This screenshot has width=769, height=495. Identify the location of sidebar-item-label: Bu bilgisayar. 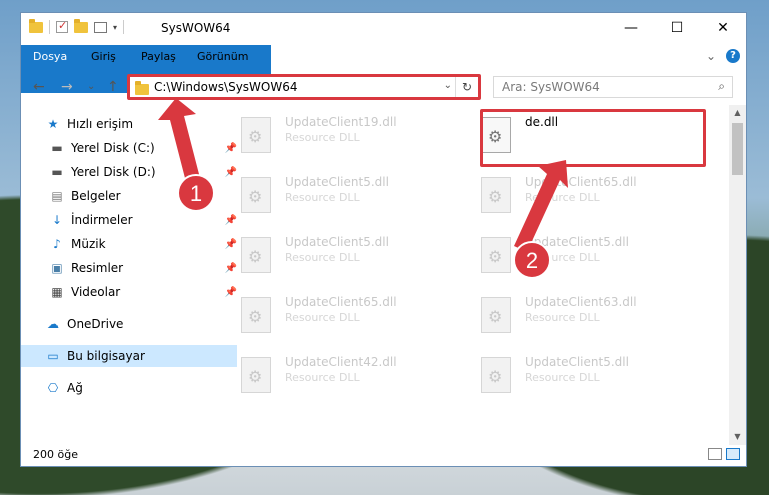
(106, 356).